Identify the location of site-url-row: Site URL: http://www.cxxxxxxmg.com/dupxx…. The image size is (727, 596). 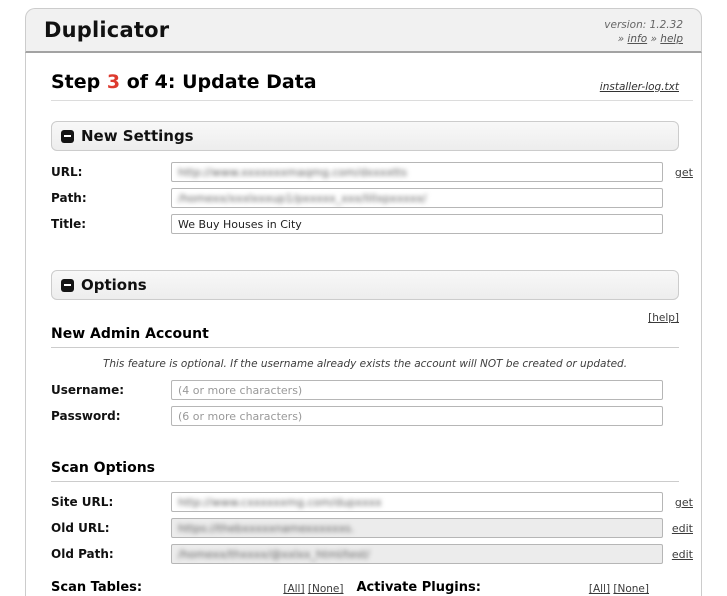
(372, 502).